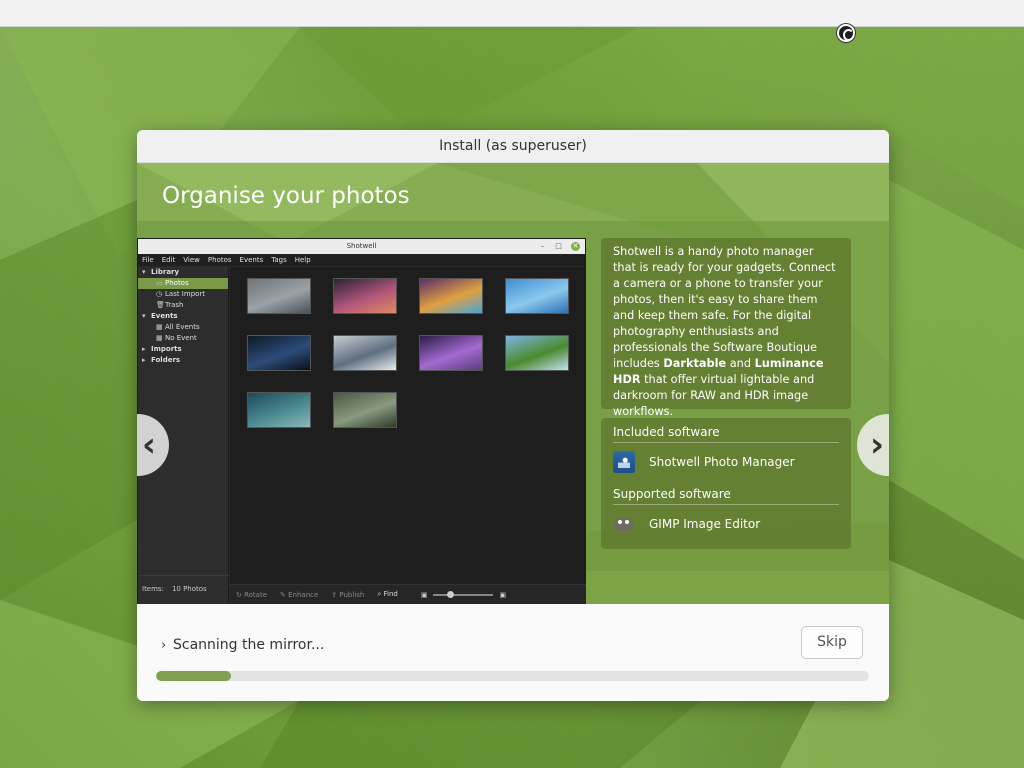 Image resolution: width=1024 pixels, height=768 pixels. I want to click on toolbar-label: Enhance, so click(303, 594).